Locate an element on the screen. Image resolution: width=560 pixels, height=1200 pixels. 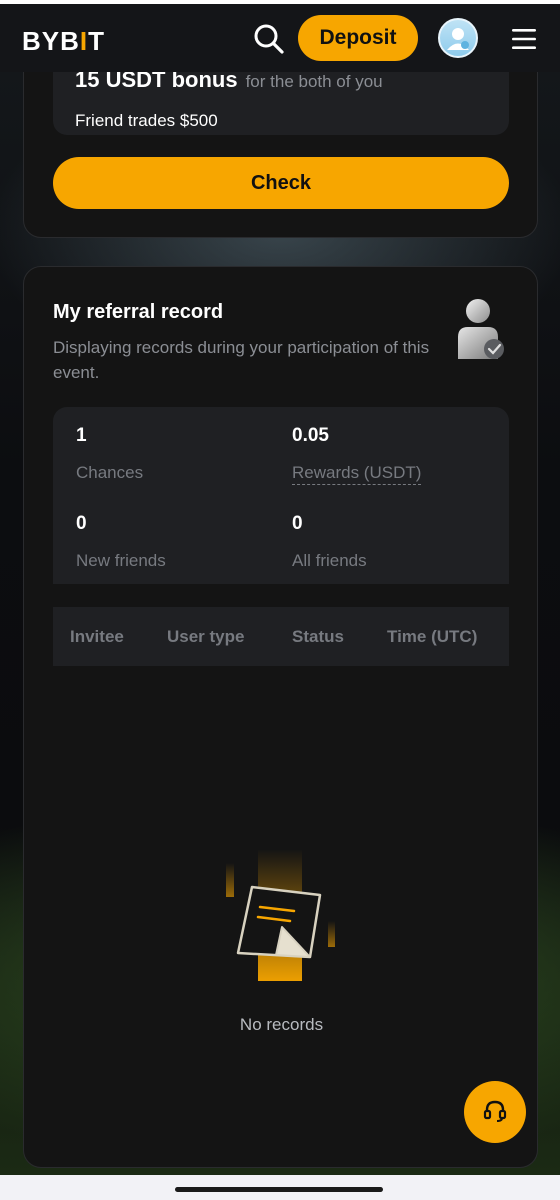
user-avatar-icon is located at coordinates (458, 38).